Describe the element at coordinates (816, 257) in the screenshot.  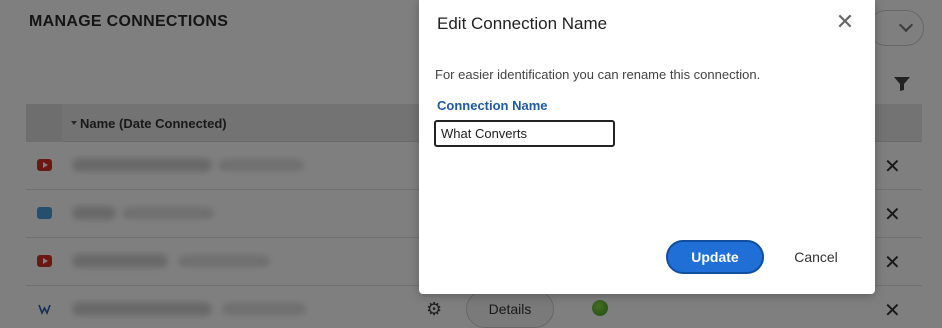
I see `cancel-button: Cancel` at that location.